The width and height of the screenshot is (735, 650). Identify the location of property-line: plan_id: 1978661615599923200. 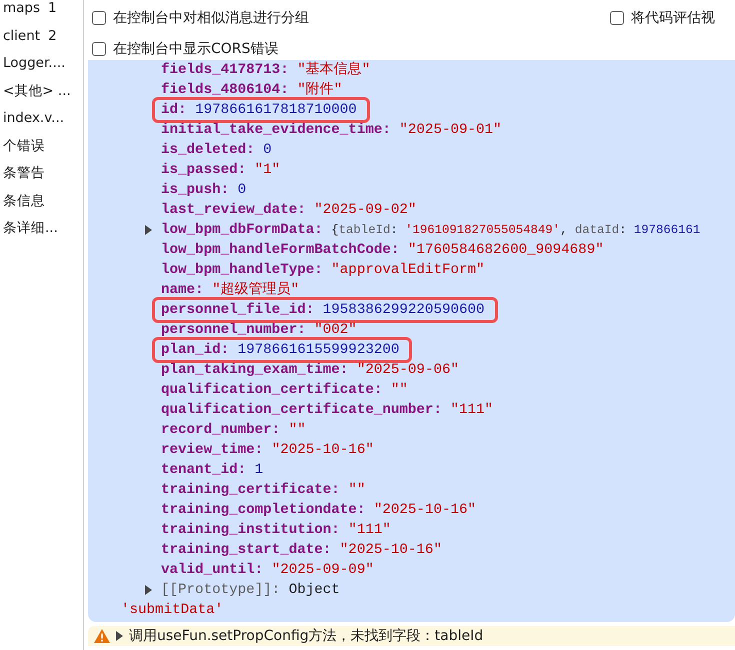
(282, 350).